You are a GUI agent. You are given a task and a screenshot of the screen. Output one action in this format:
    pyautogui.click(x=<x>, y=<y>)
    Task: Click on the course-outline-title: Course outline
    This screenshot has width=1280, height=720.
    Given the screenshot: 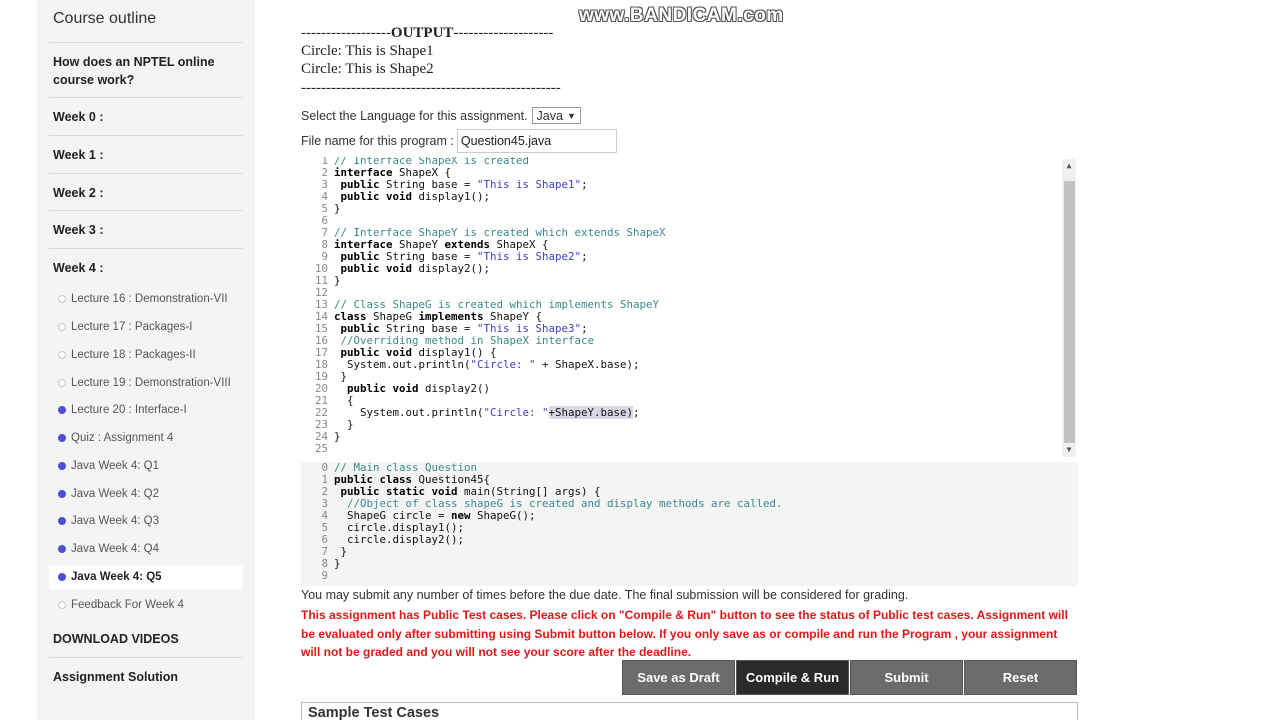 What is the action you would take?
    pyautogui.click(x=105, y=18)
    